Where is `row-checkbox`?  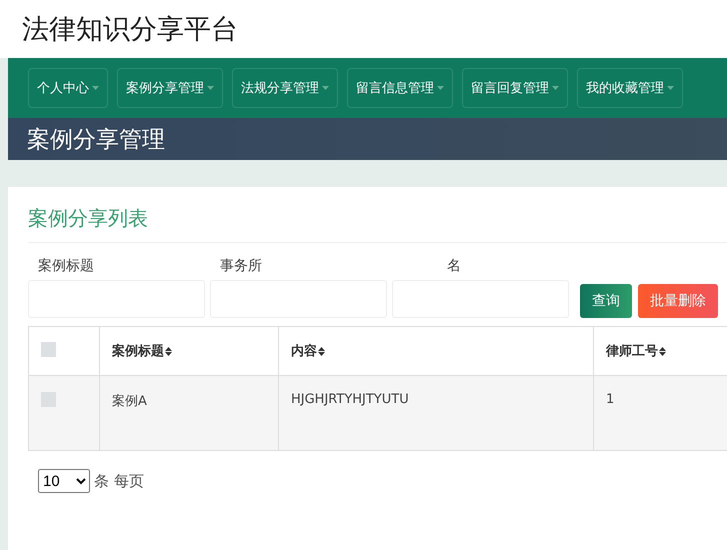
row-checkbox is located at coordinates (48, 399).